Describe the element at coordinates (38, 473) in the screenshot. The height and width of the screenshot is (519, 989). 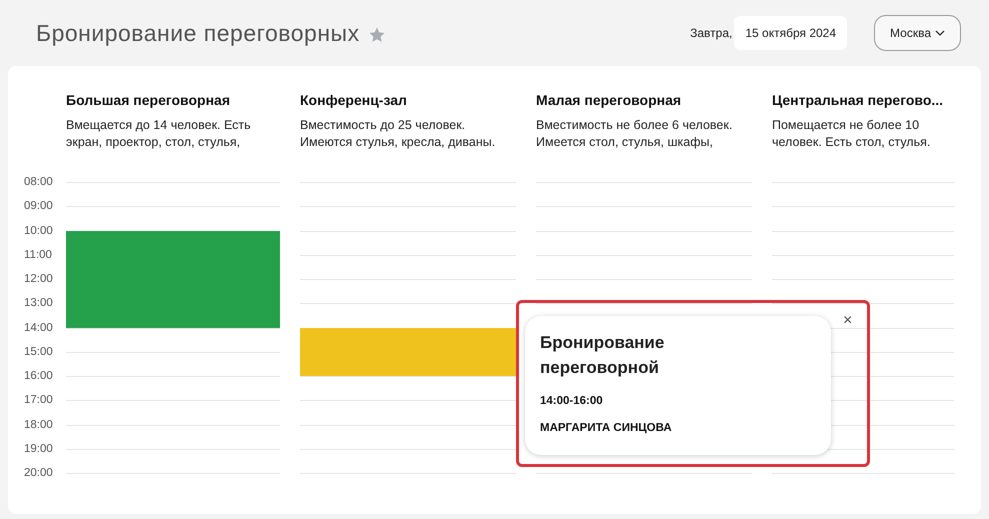
I see `time-label: 20:00` at that location.